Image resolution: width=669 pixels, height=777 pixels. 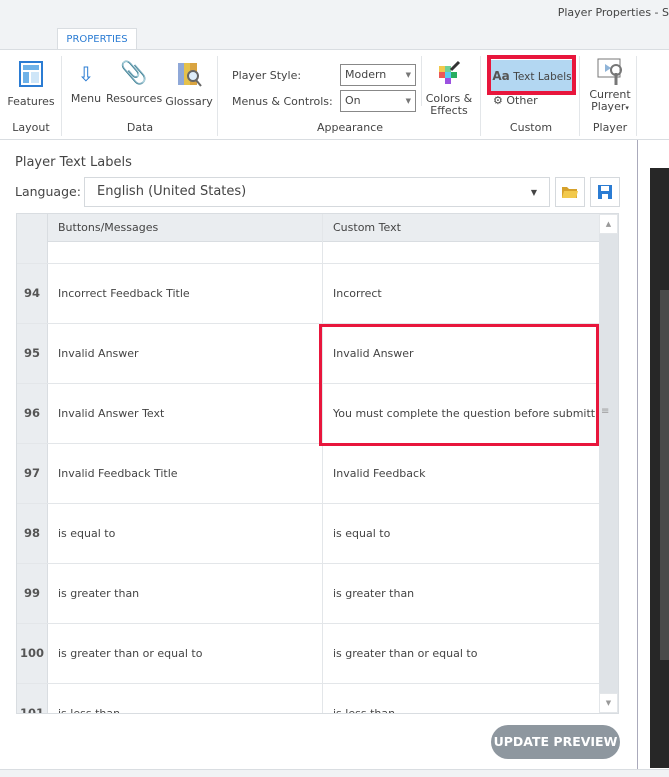 I want to click on gear-icon: ⚙, so click(x=498, y=100).